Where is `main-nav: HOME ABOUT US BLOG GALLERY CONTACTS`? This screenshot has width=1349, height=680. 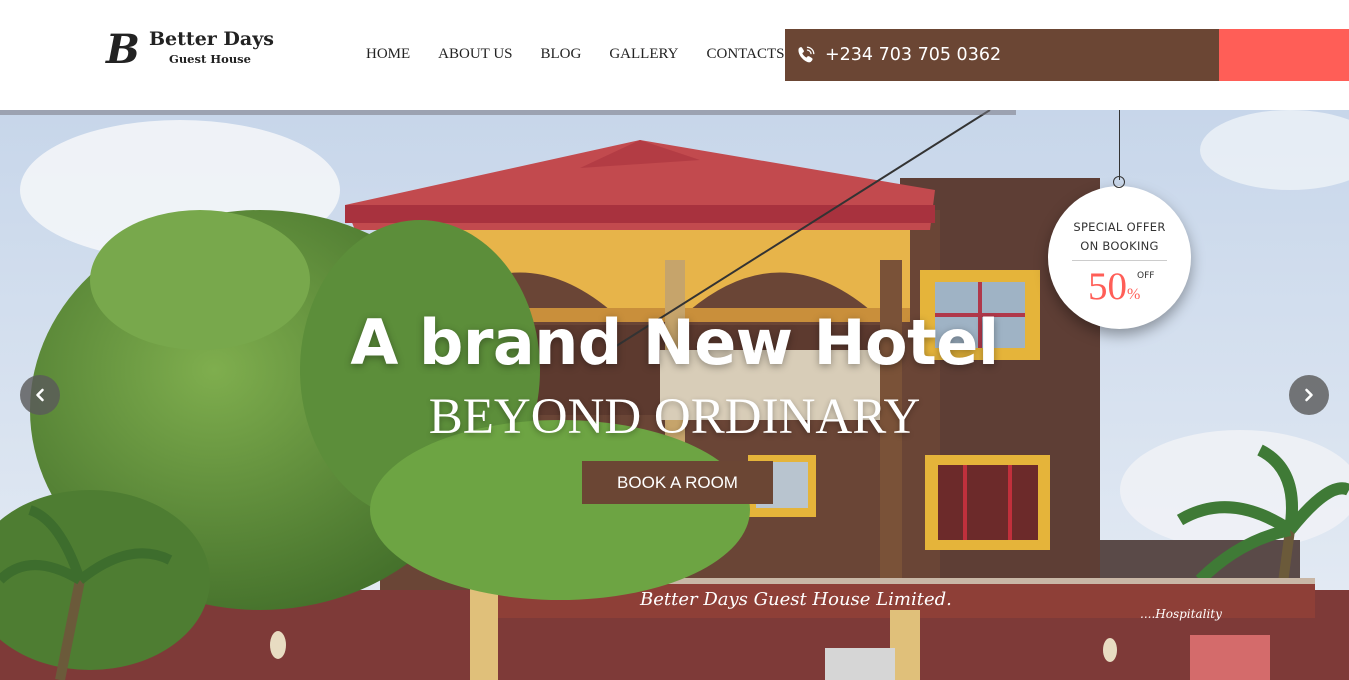
main-nav: HOME ABOUT US BLOG GALLERY CONTACTS is located at coordinates (575, 54).